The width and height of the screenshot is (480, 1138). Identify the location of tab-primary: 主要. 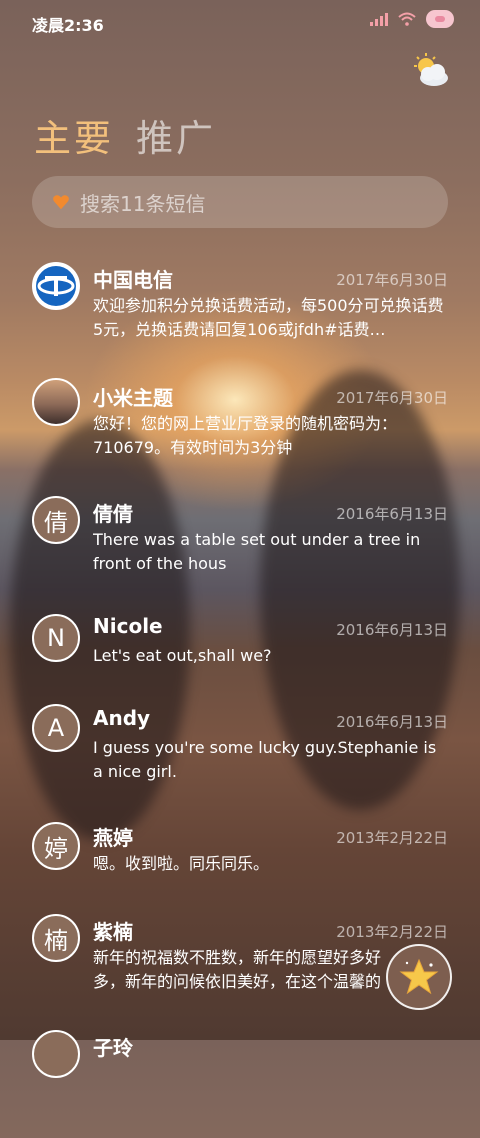
(74, 135).